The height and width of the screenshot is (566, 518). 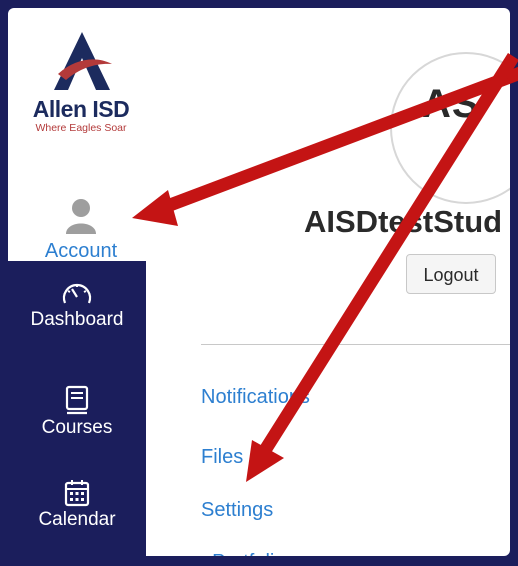 What do you see at coordinates (403, 221) in the screenshot?
I see `profile-username: AISDtestStud` at bounding box center [403, 221].